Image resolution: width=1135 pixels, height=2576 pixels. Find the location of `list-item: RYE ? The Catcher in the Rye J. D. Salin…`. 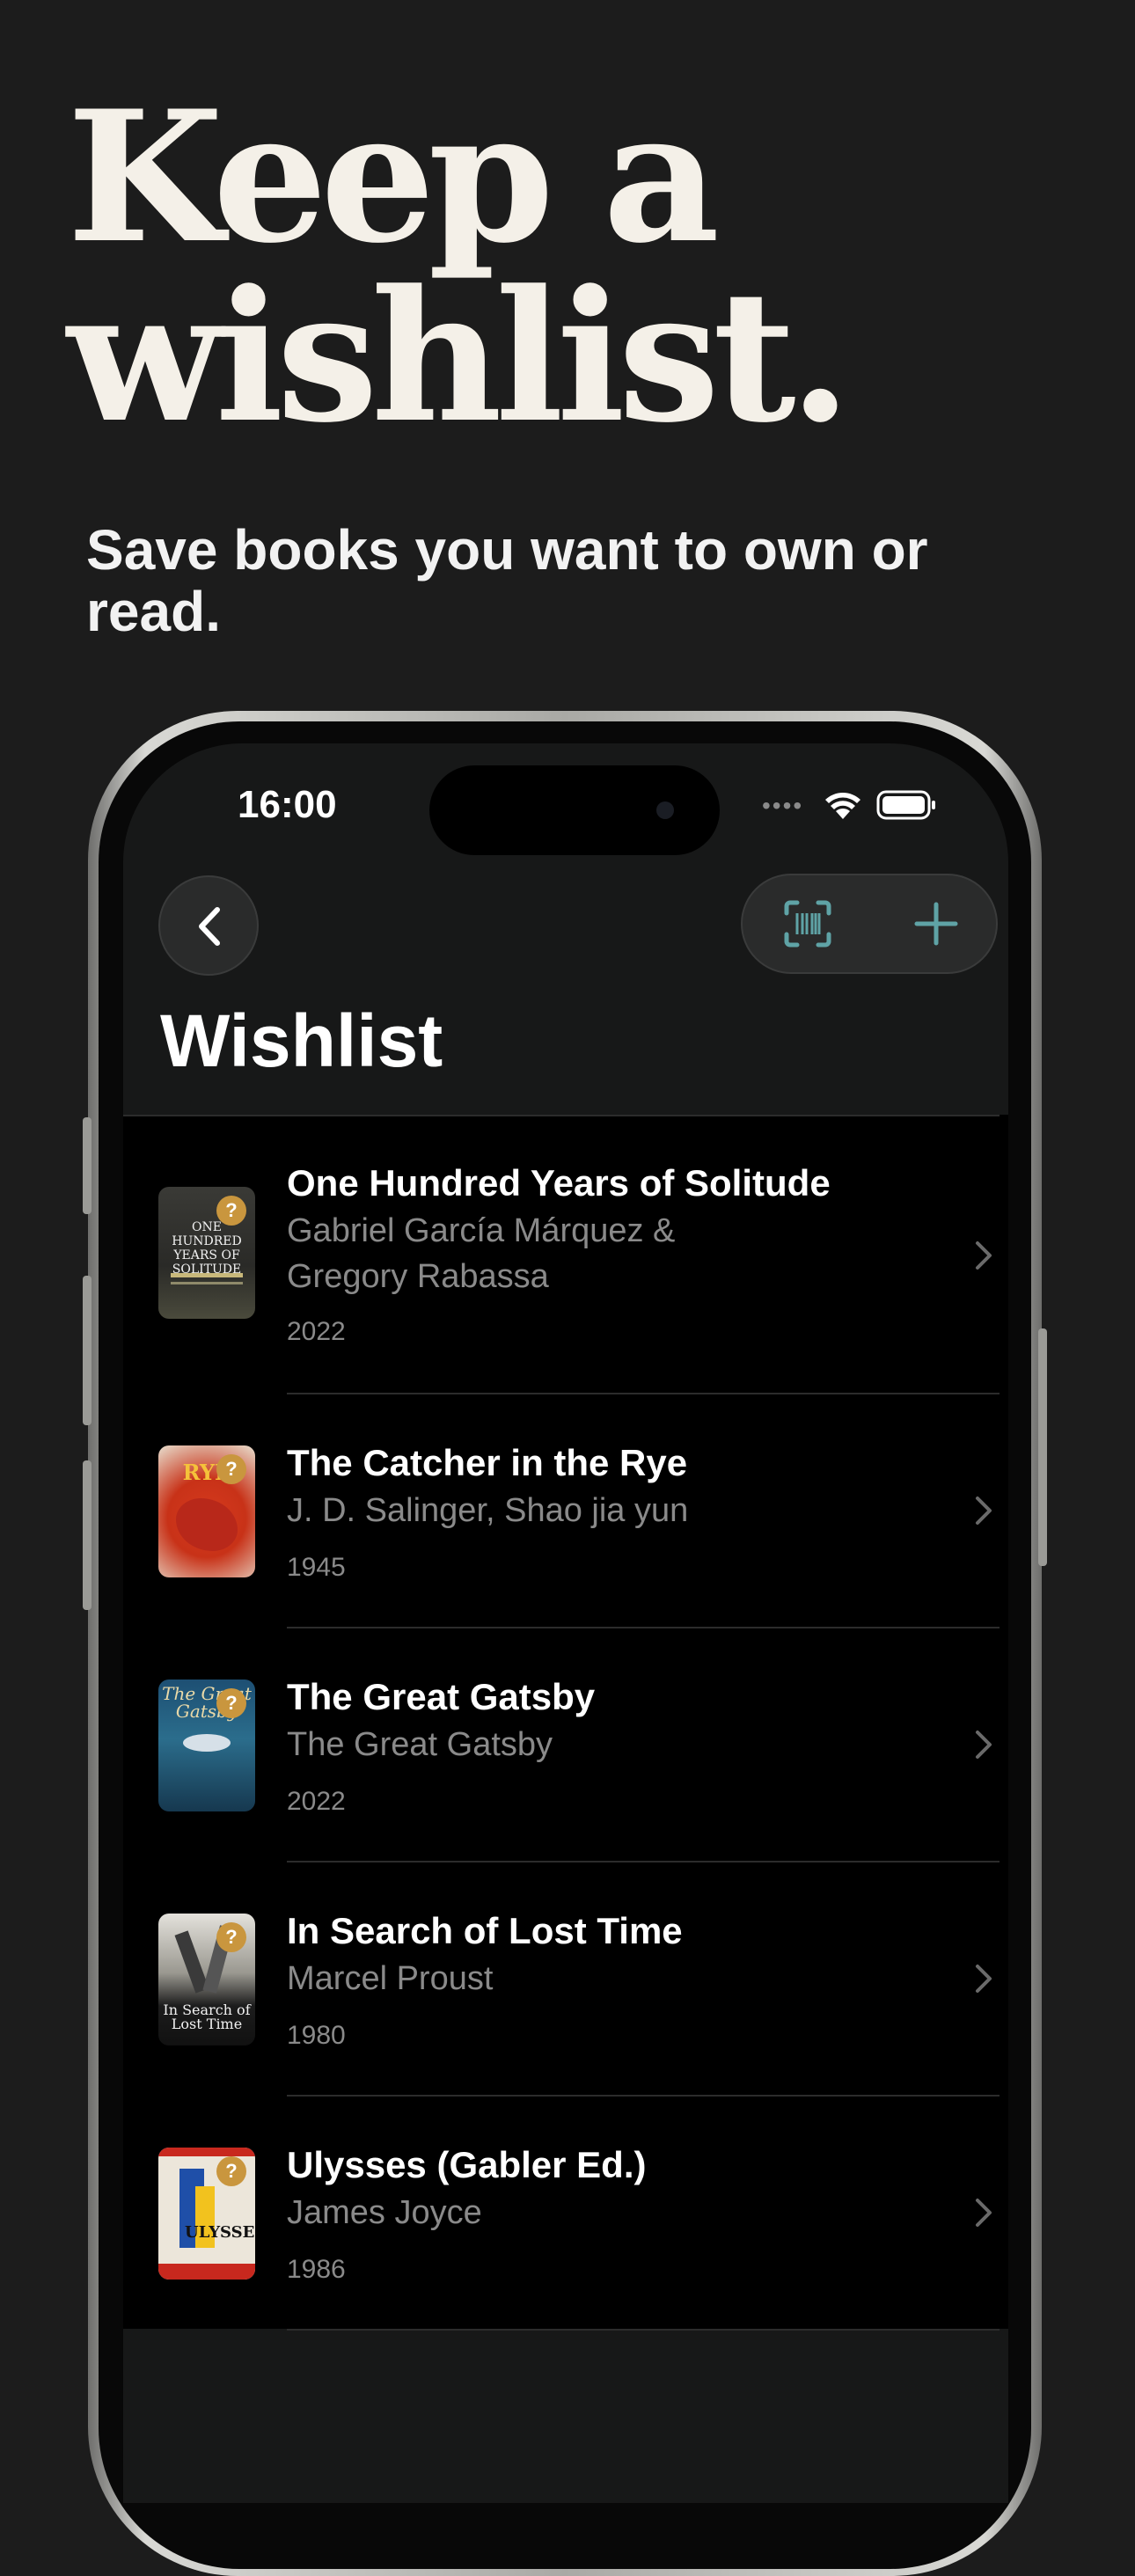

list-item: RYE ? The Catcher in the Rye J. D. Salin… is located at coordinates (565, 1511).